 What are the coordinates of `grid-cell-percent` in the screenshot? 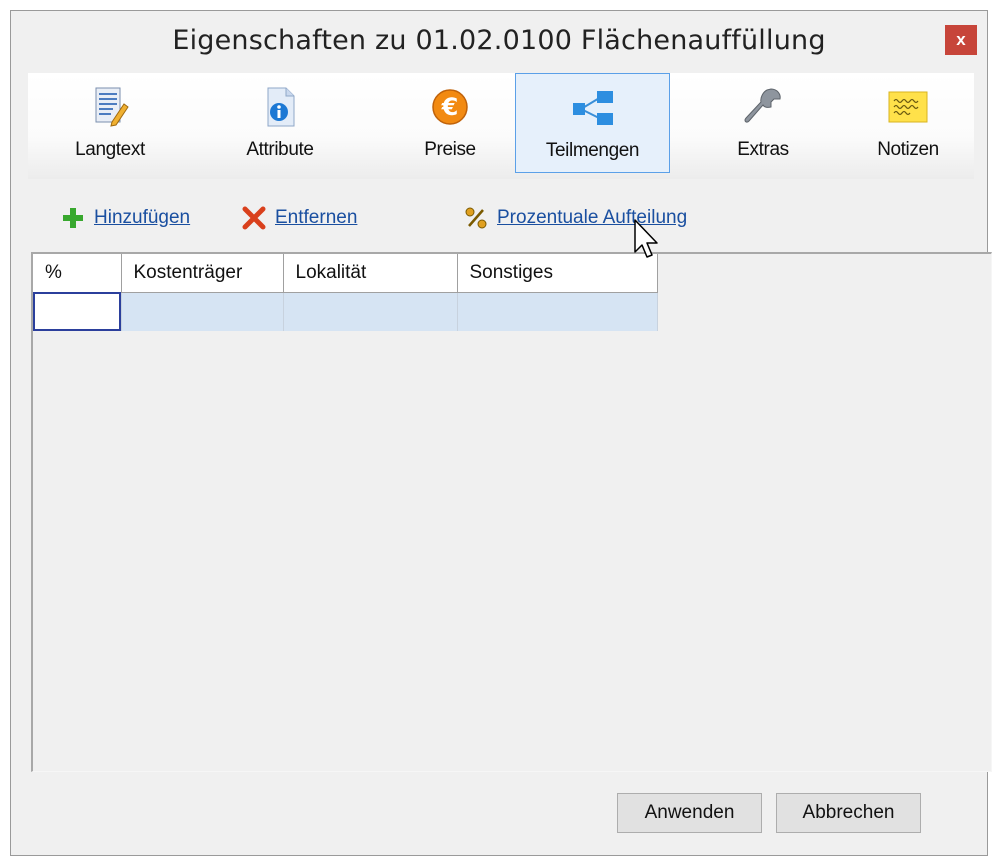 It's located at (77, 311).